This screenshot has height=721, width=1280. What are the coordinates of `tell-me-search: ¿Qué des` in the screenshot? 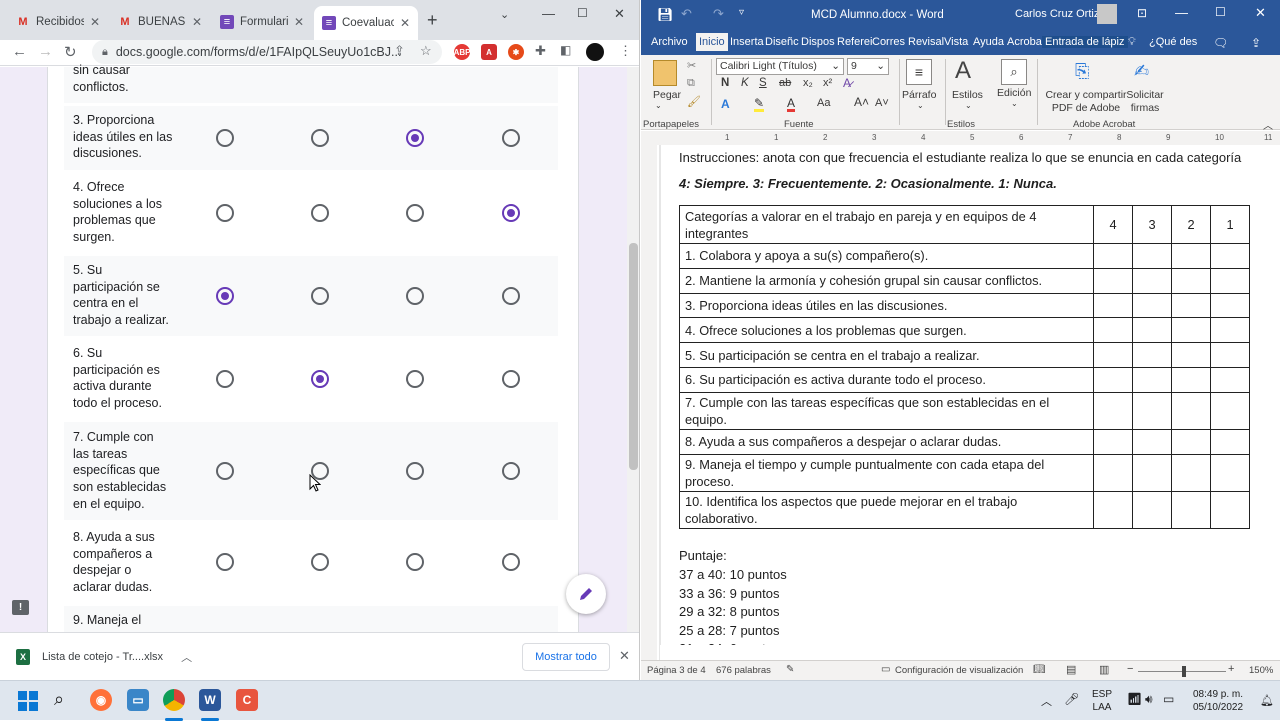 It's located at (1173, 42).